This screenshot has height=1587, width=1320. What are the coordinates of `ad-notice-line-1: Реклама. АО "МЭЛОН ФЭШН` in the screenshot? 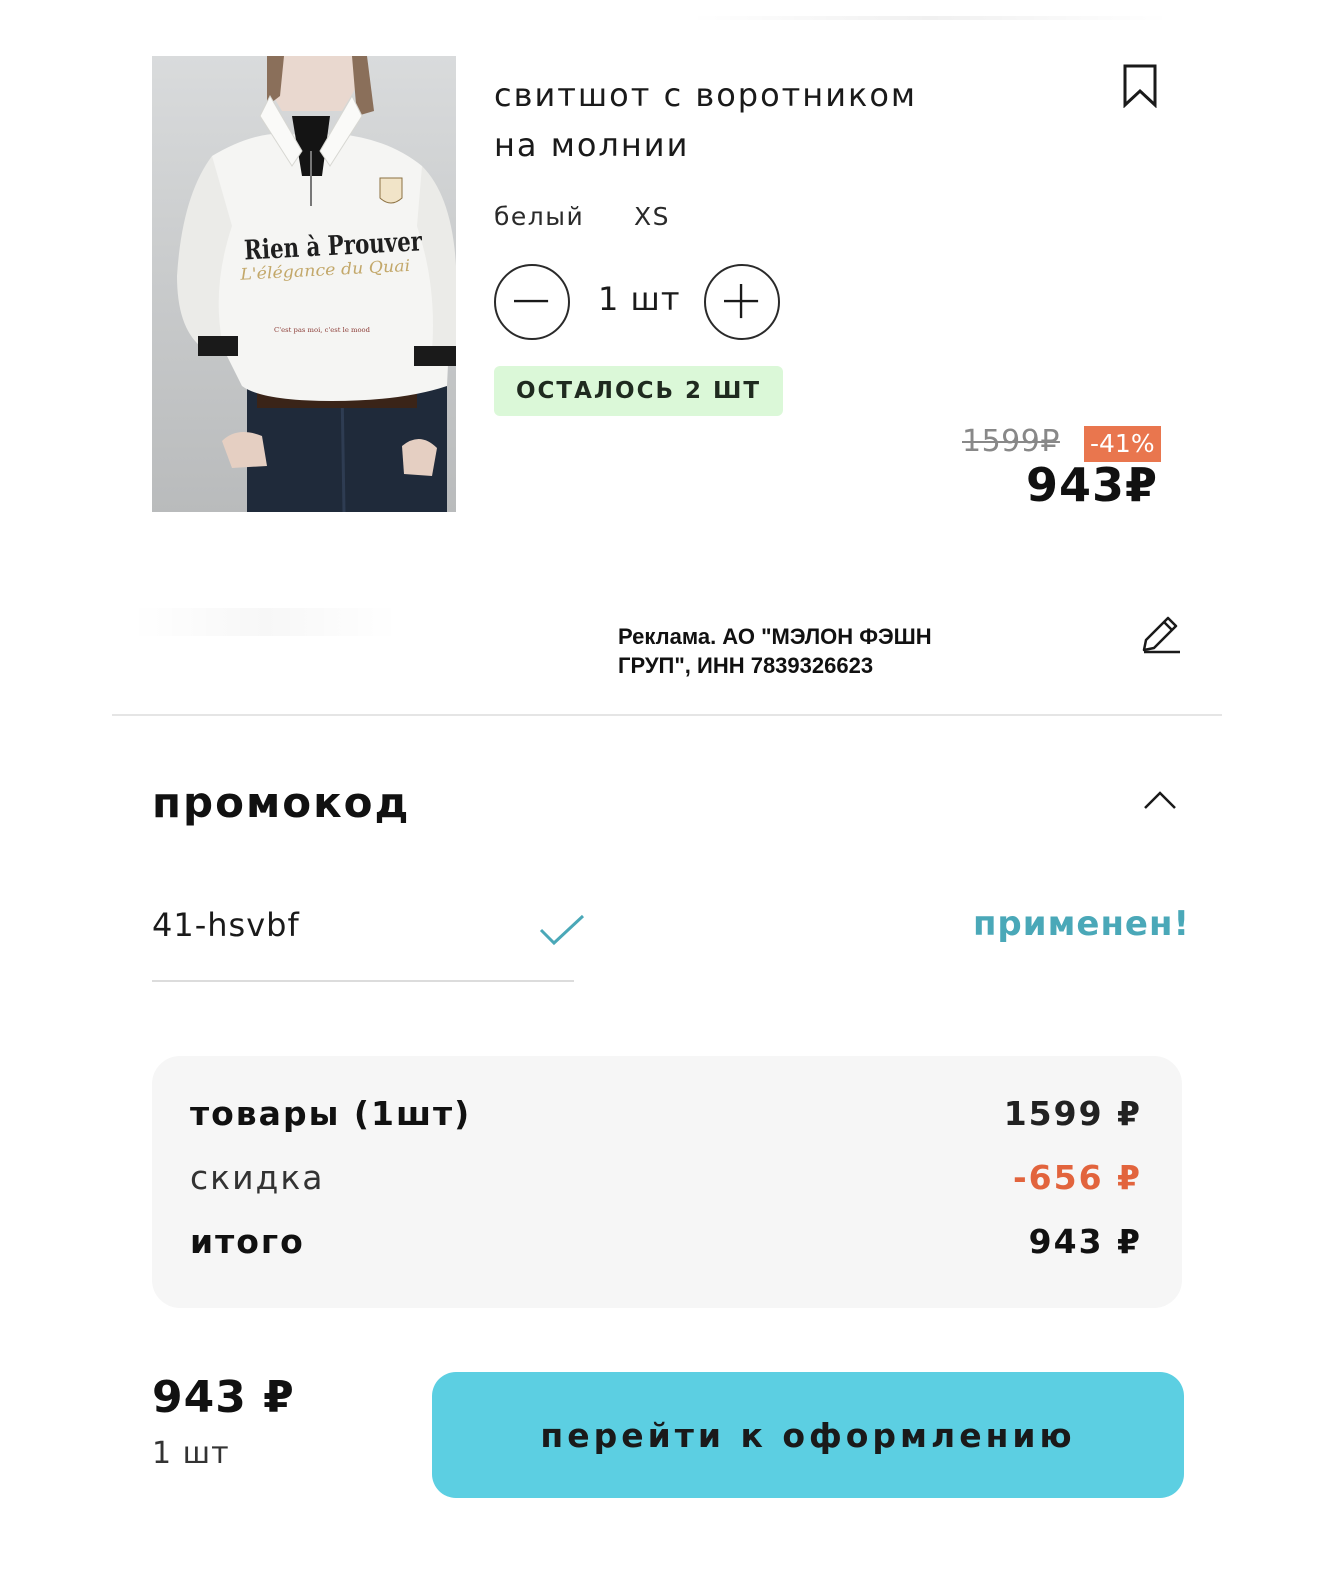 It's located at (775, 636).